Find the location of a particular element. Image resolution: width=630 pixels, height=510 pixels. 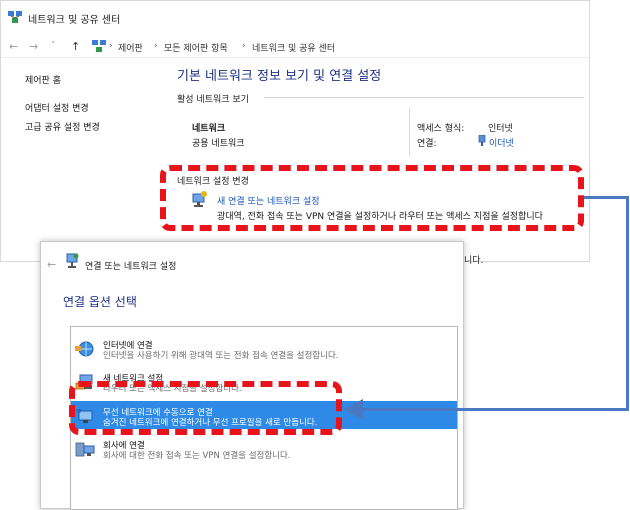

highlight-box-network-settings is located at coordinates (372, 198).